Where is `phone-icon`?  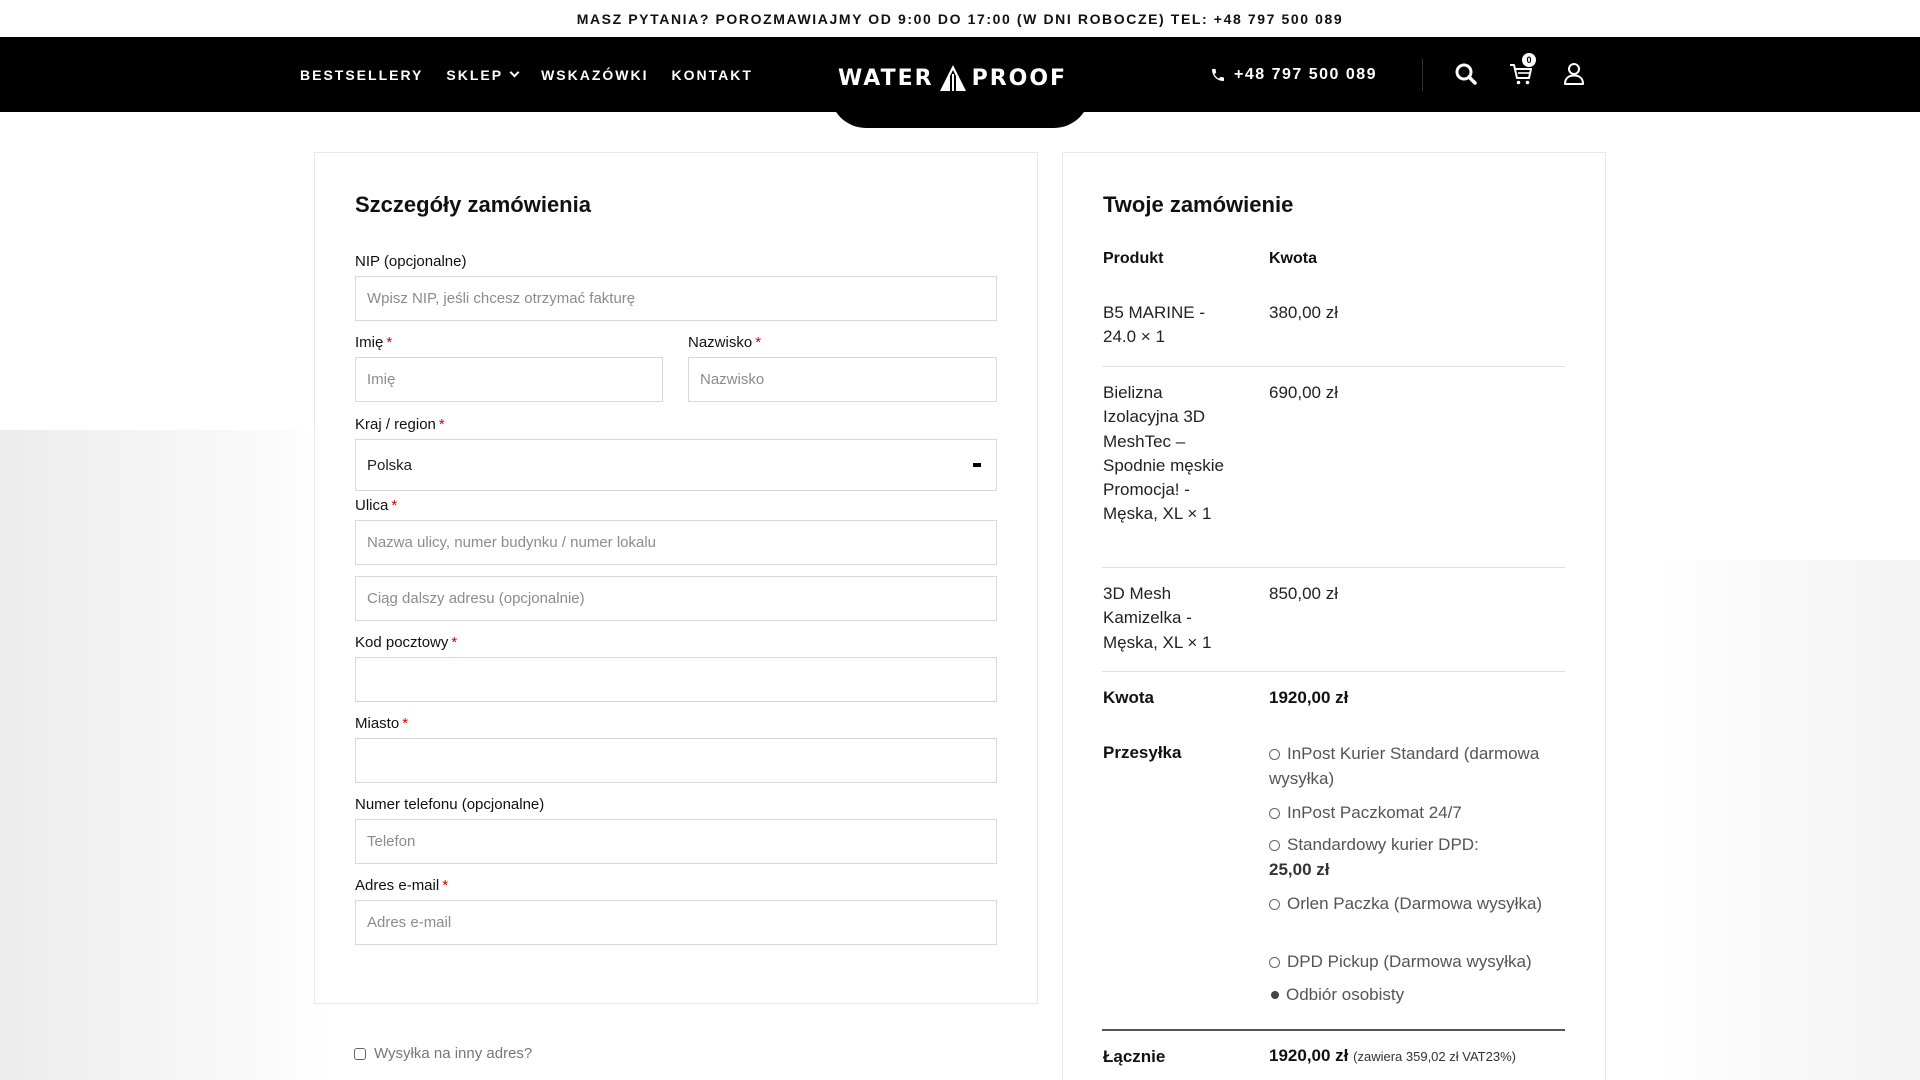
phone-icon is located at coordinates (1218, 74).